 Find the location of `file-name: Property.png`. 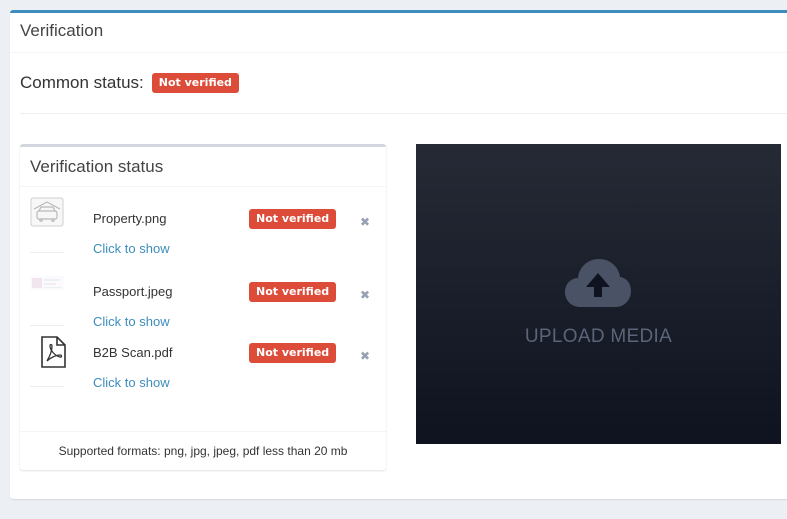

file-name: Property.png is located at coordinates (130, 218).